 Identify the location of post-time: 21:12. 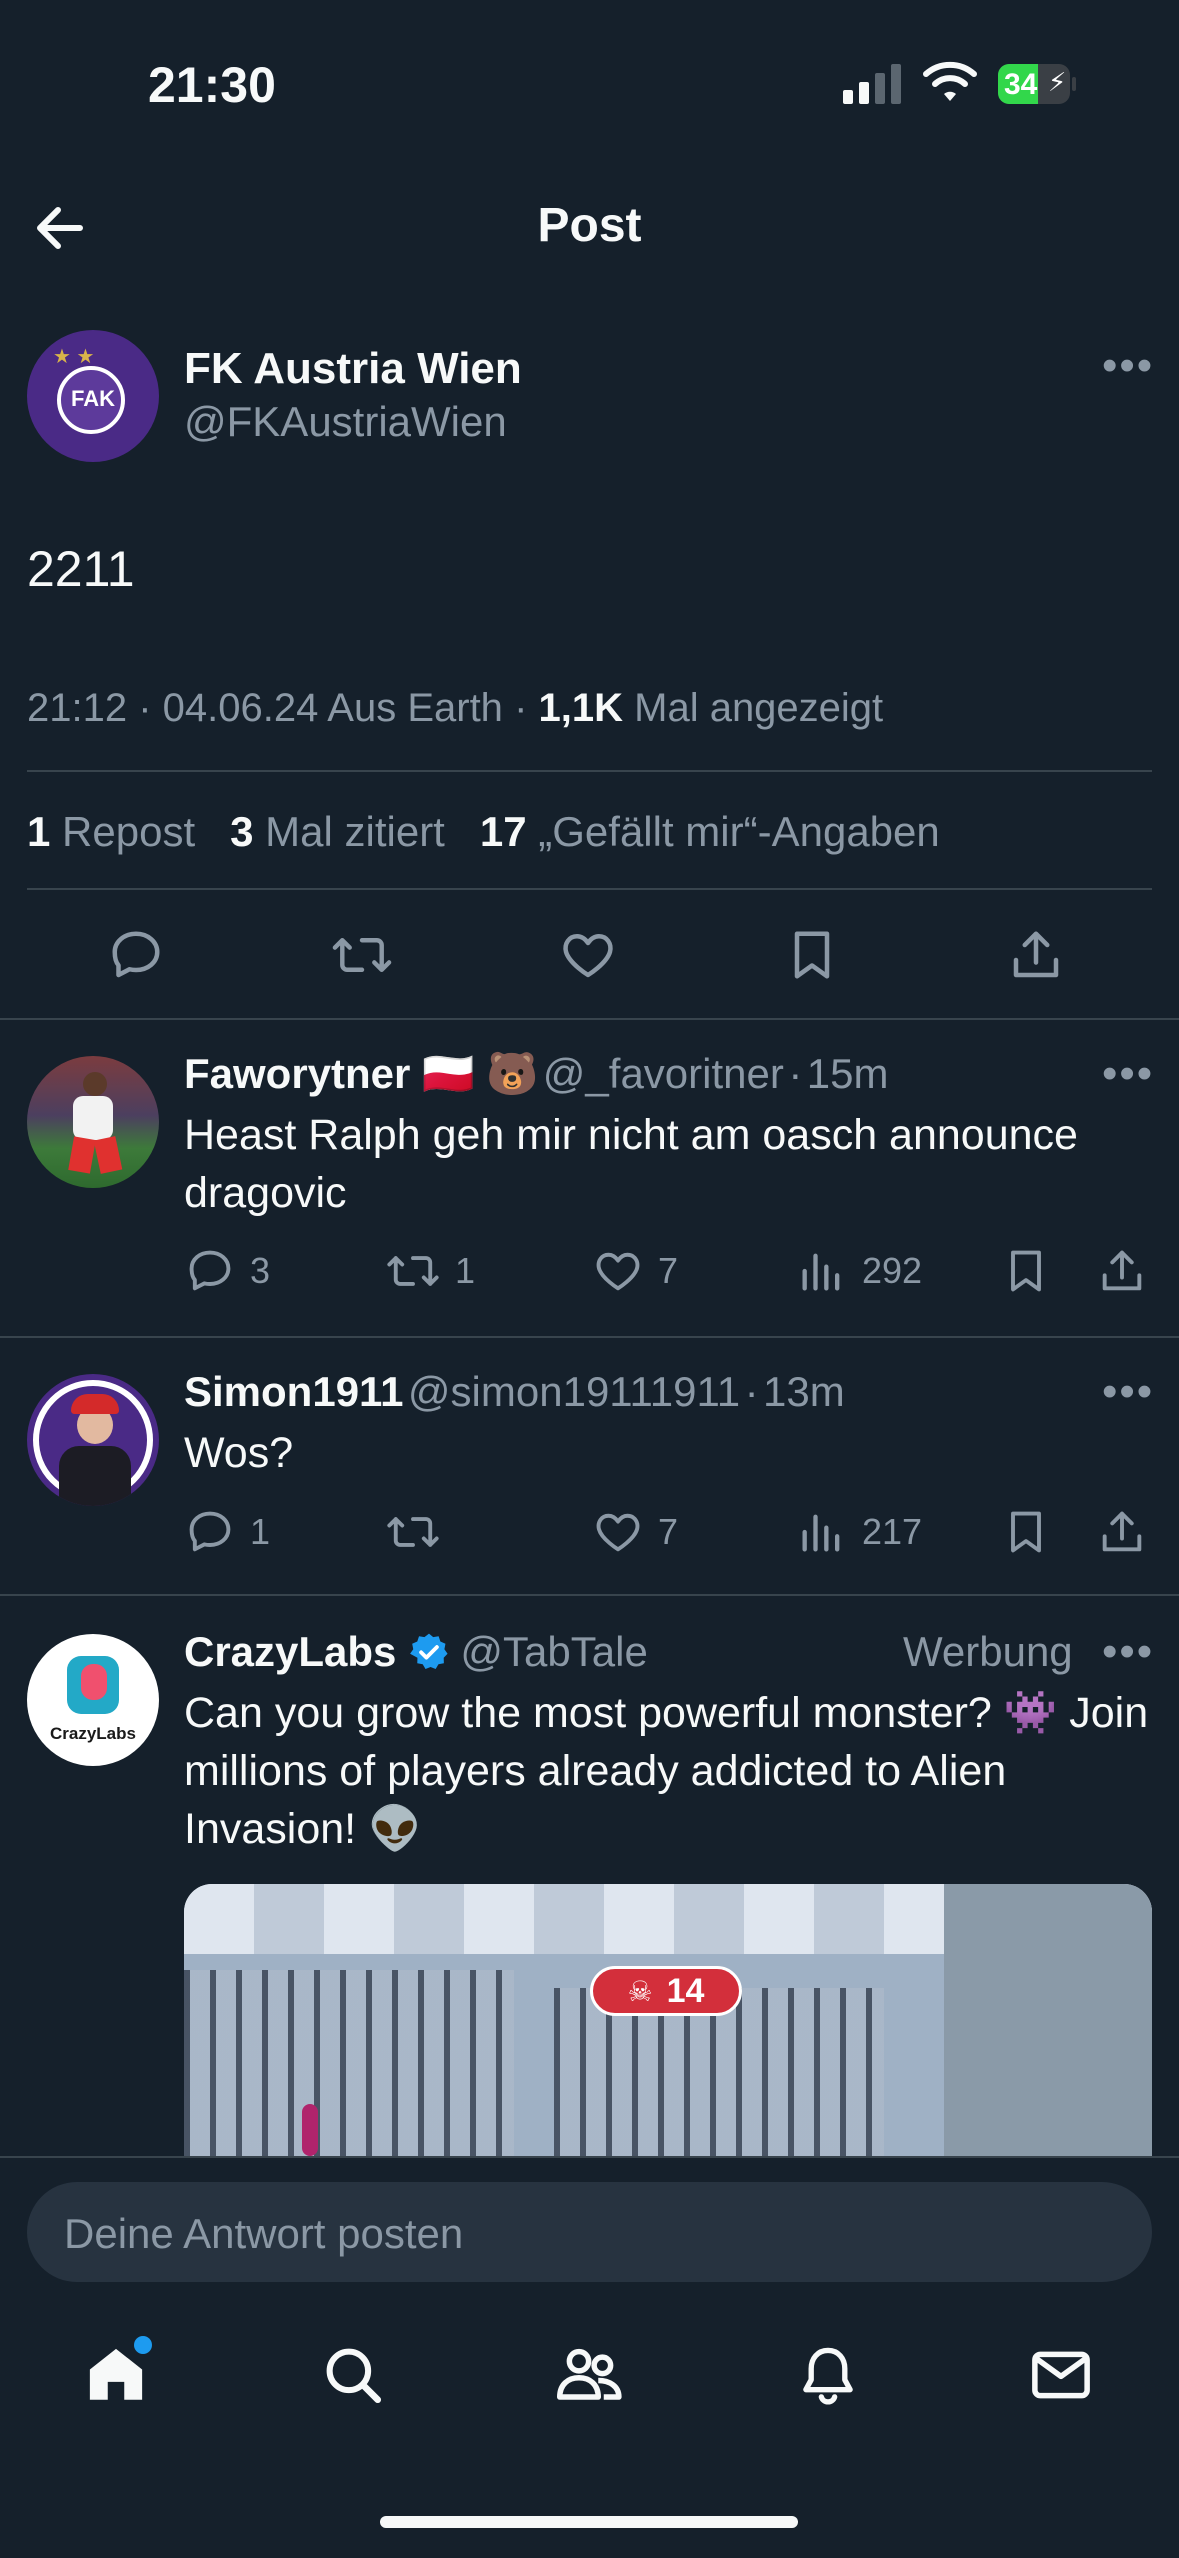
(77, 708).